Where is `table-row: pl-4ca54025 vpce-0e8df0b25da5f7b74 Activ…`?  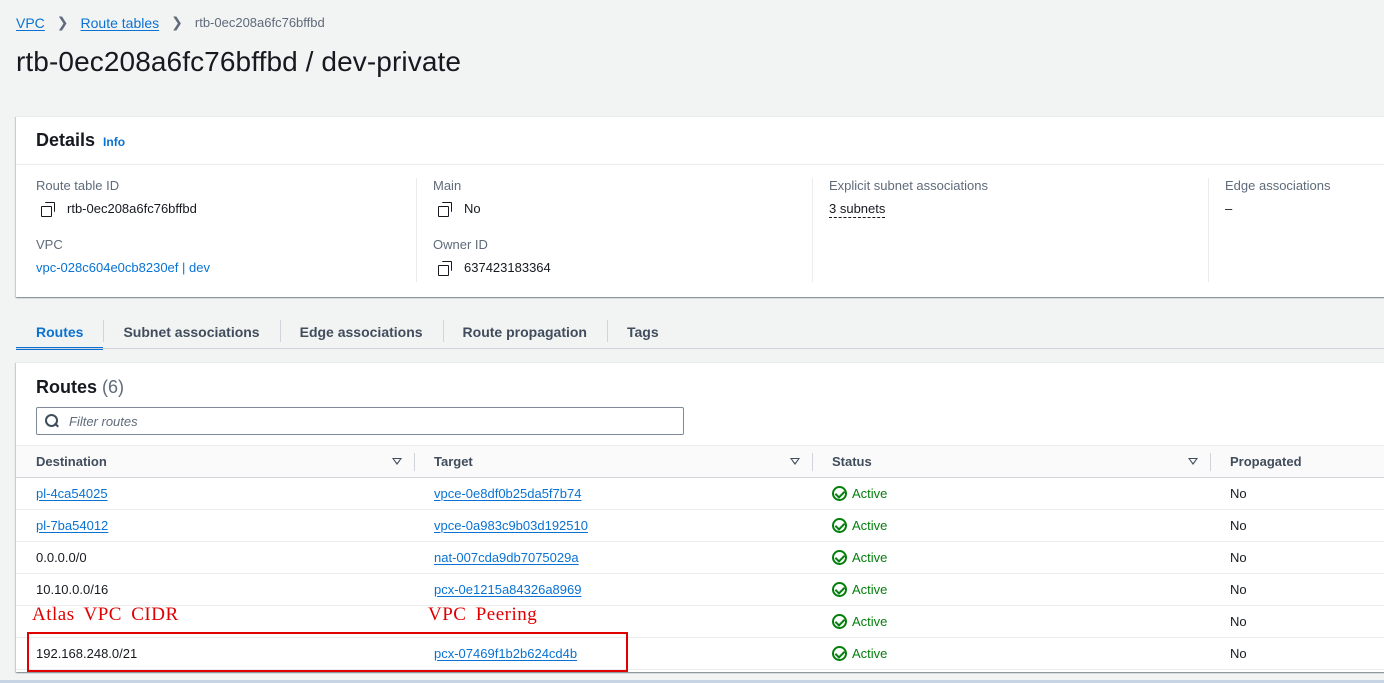 table-row: pl-4ca54025 vpce-0e8df0b25da5f7b74 Activ… is located at coordinates (700, 493).